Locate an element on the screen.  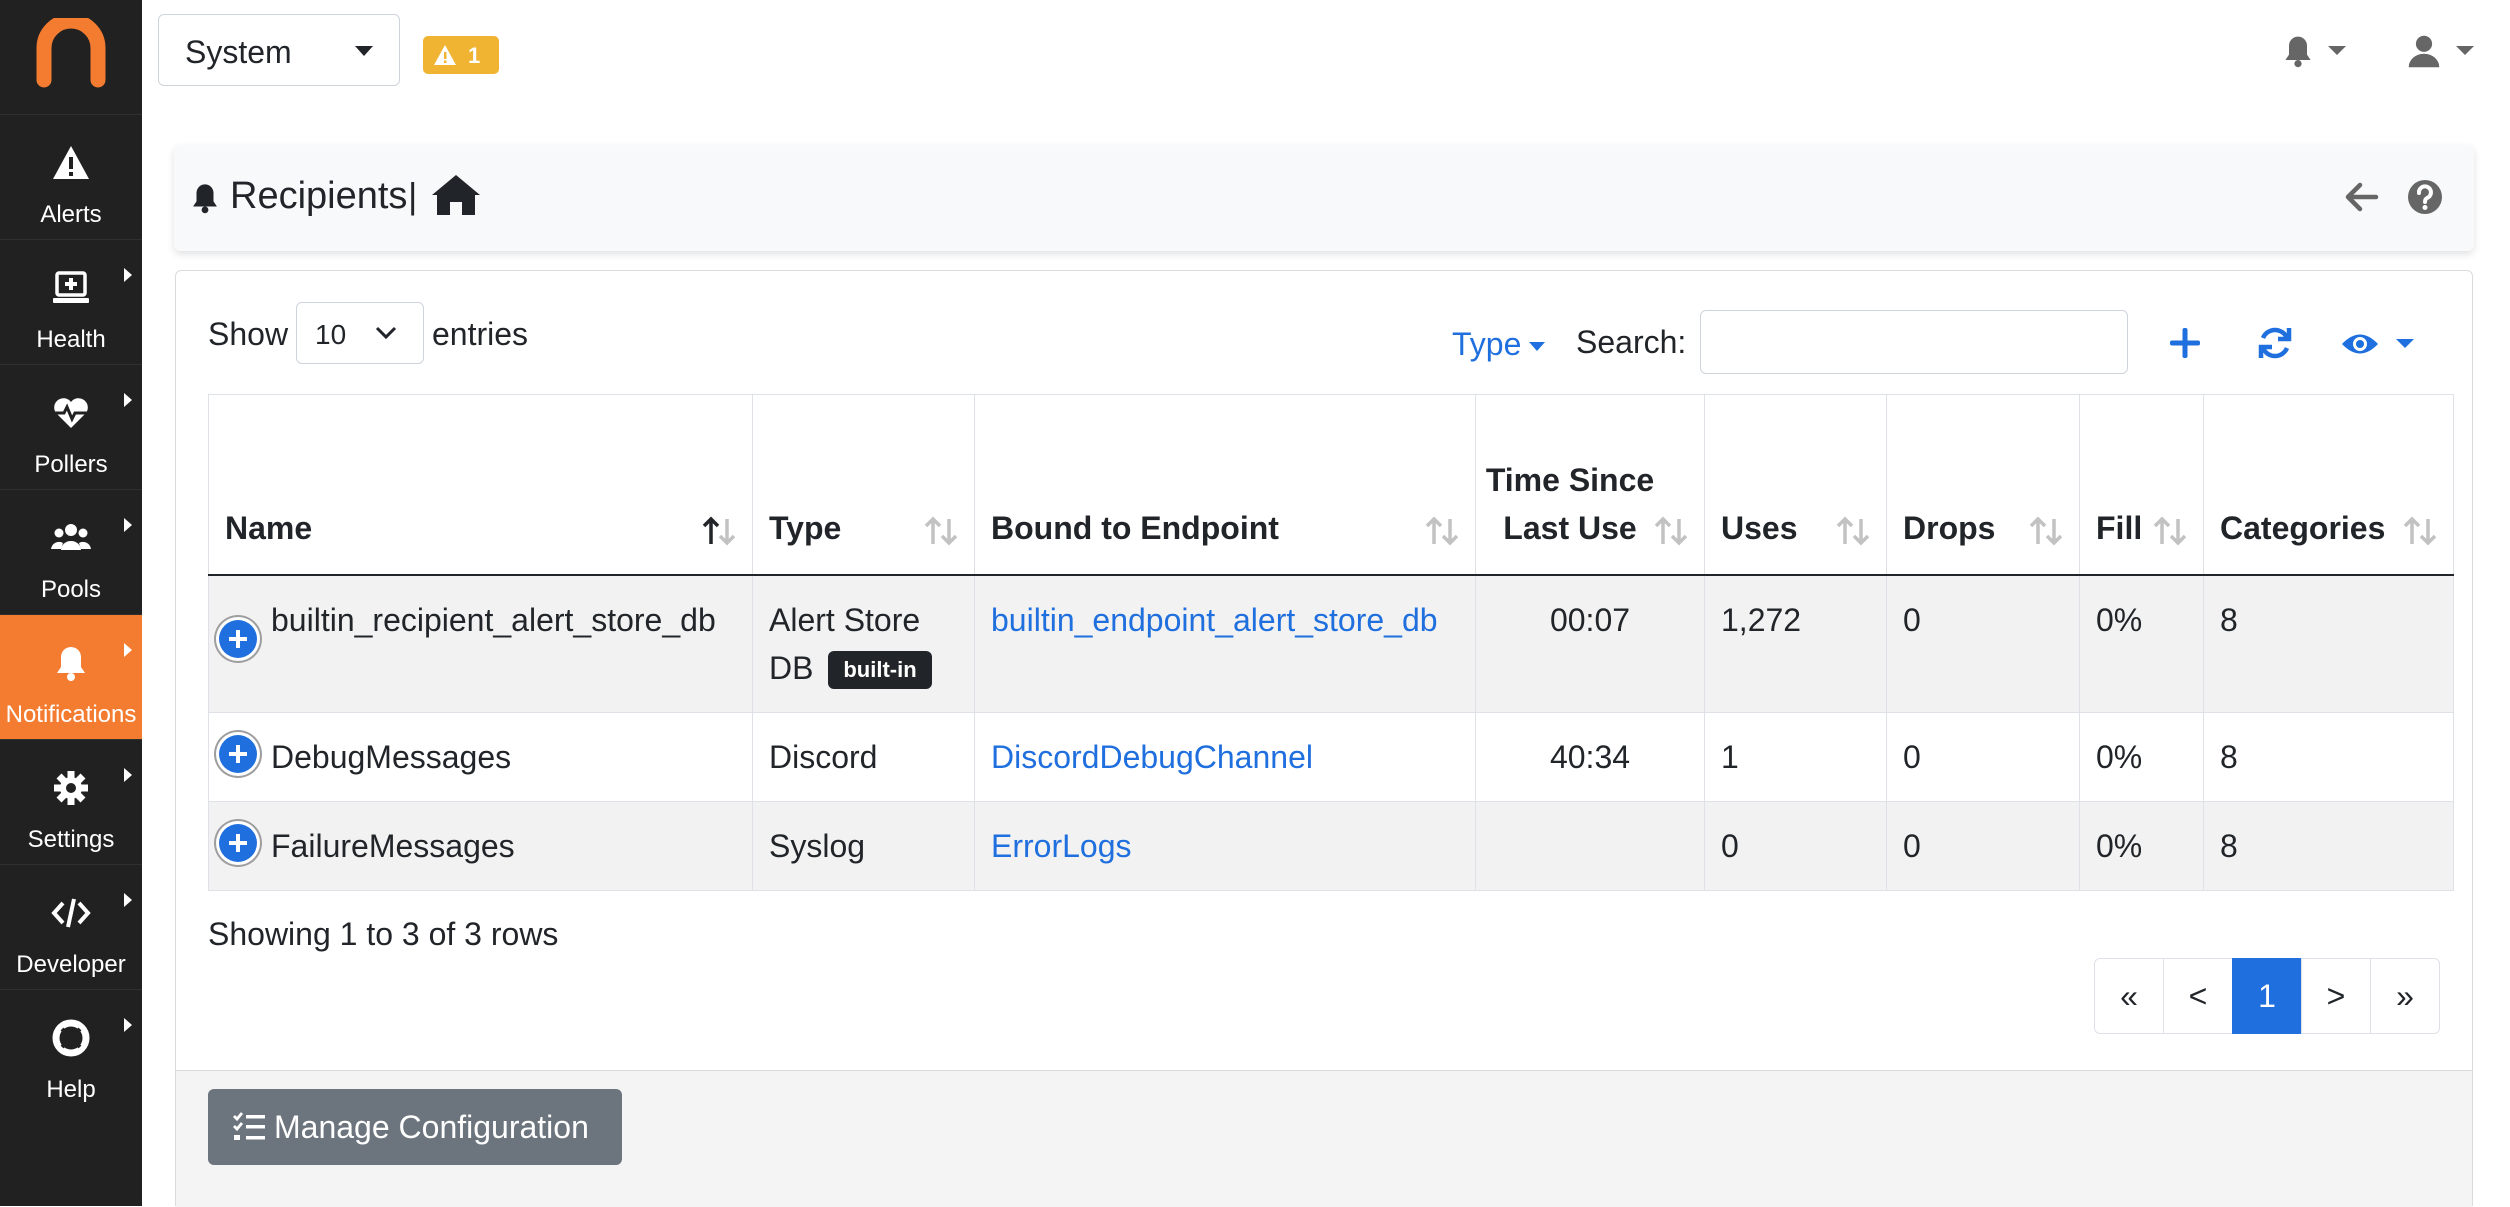
cell-uses: 1,272 is located at coordinates (1795, 643).